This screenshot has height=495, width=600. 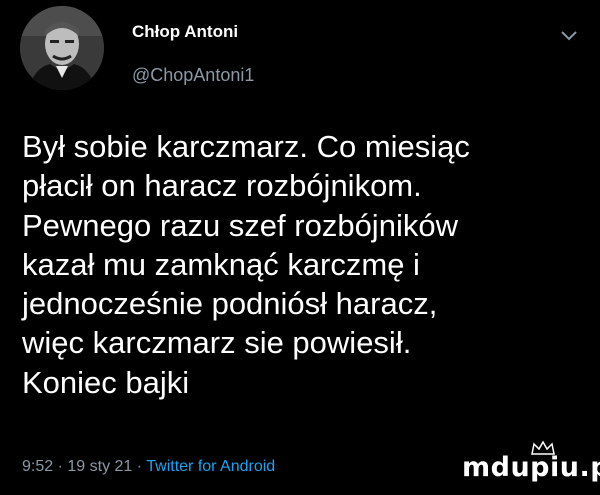 What do you see at coordinates (569, 36) in the screenshot?
I see `chevron-down-icon` at bounding box center [569, 36].